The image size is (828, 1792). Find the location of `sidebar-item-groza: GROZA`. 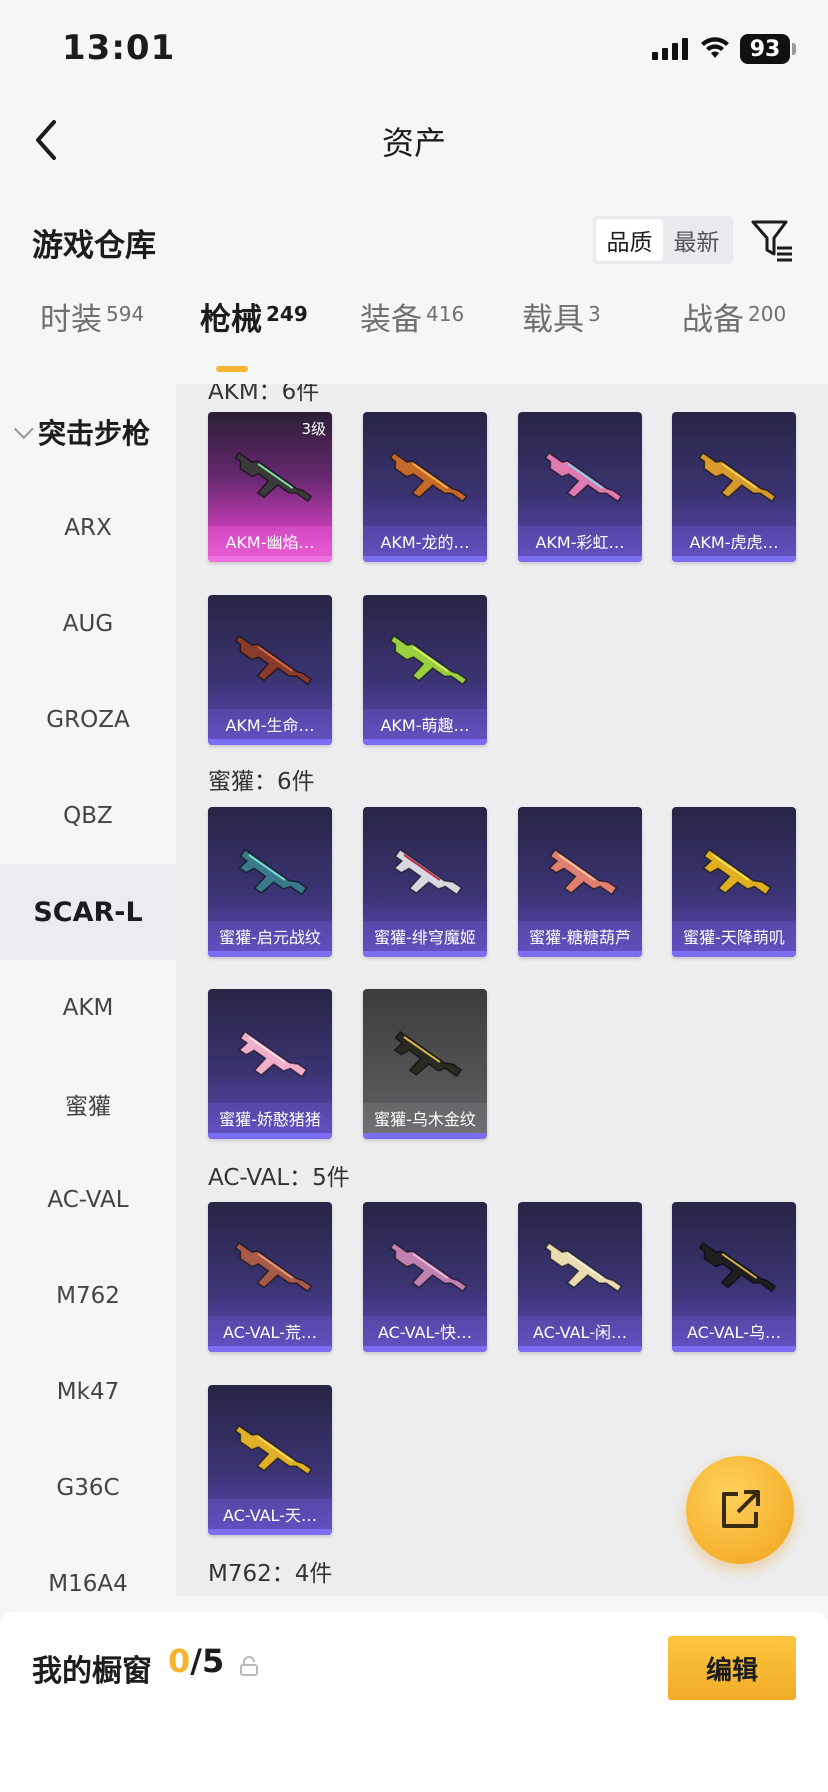

sidebar-item-groza: GROZA is located at coordinates (88, 720).